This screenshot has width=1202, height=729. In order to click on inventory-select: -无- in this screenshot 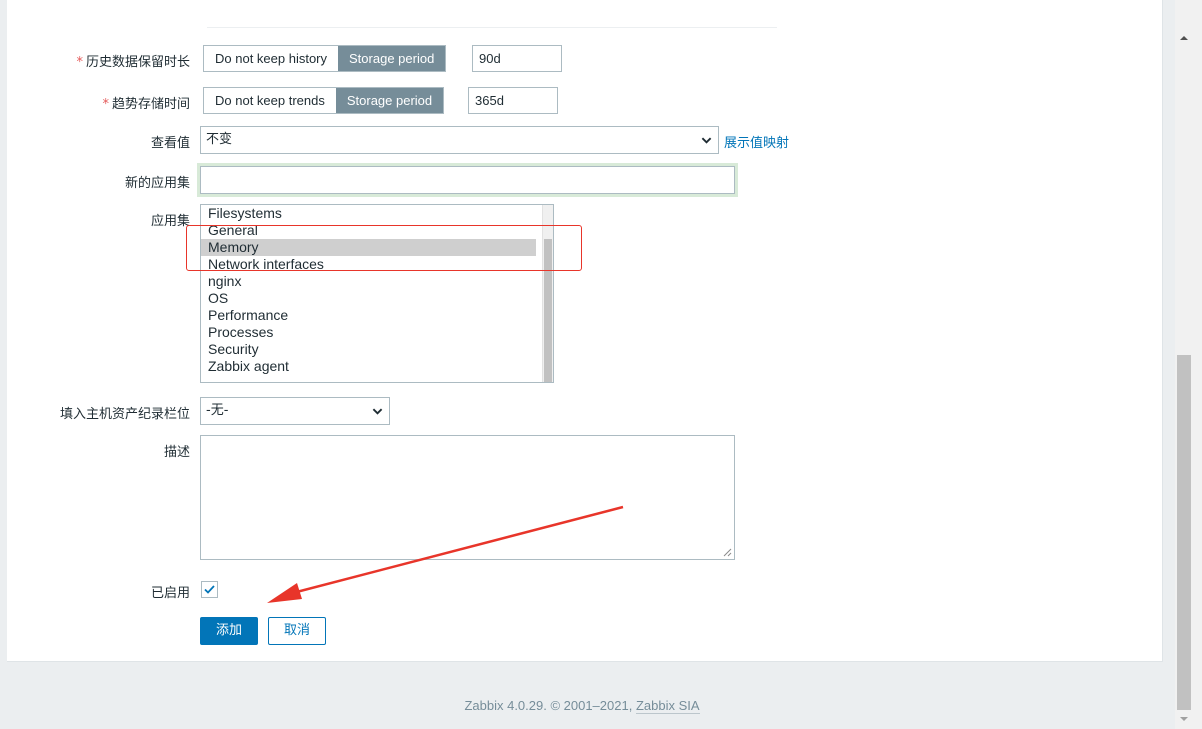, I will do `click(295, 411)`.